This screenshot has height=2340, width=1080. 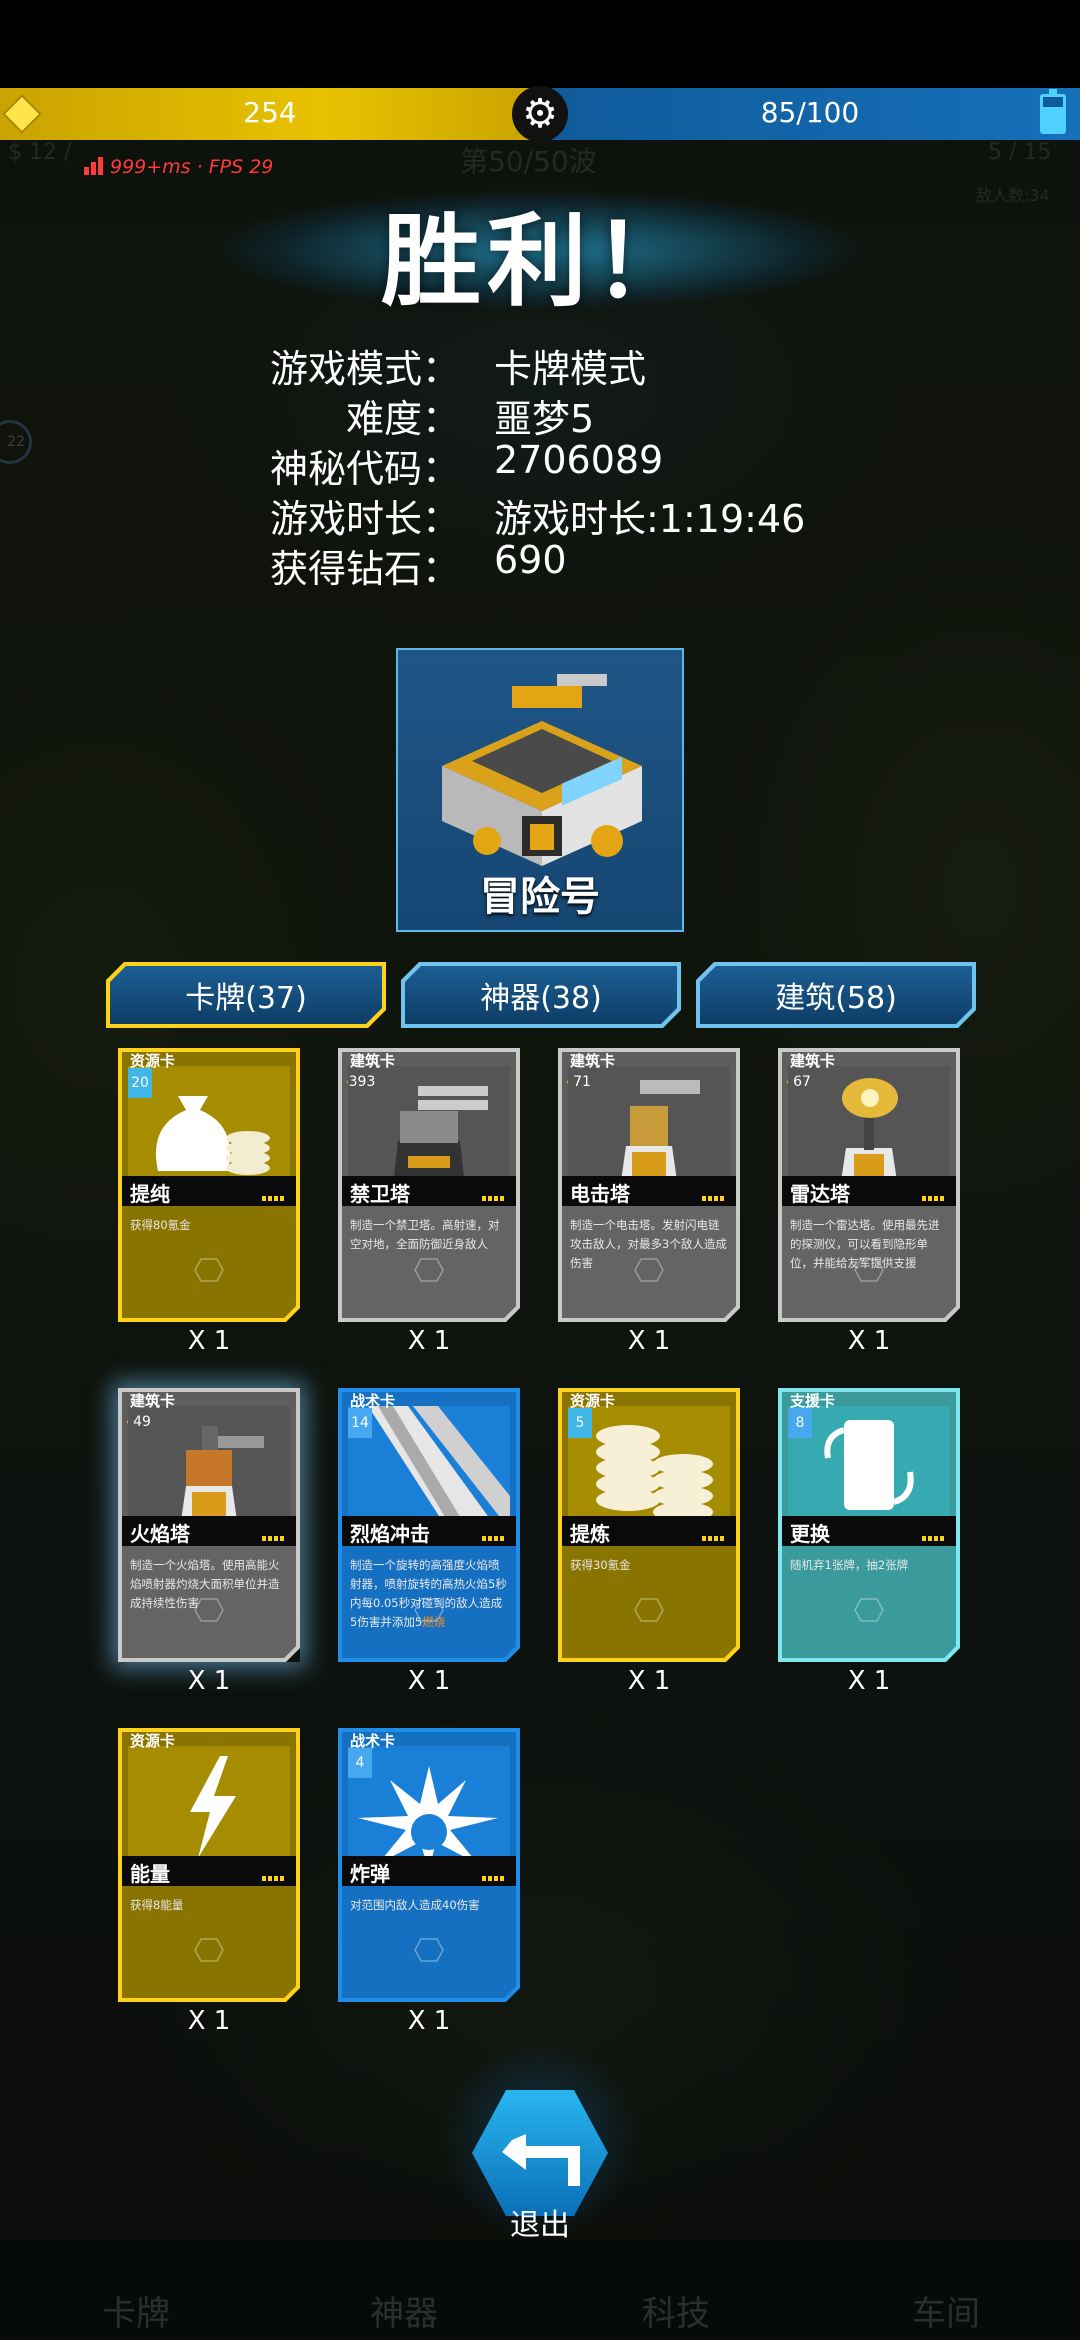 I want to click on info-row: 神秘代码： 2706089, so click(x=540, y=464).